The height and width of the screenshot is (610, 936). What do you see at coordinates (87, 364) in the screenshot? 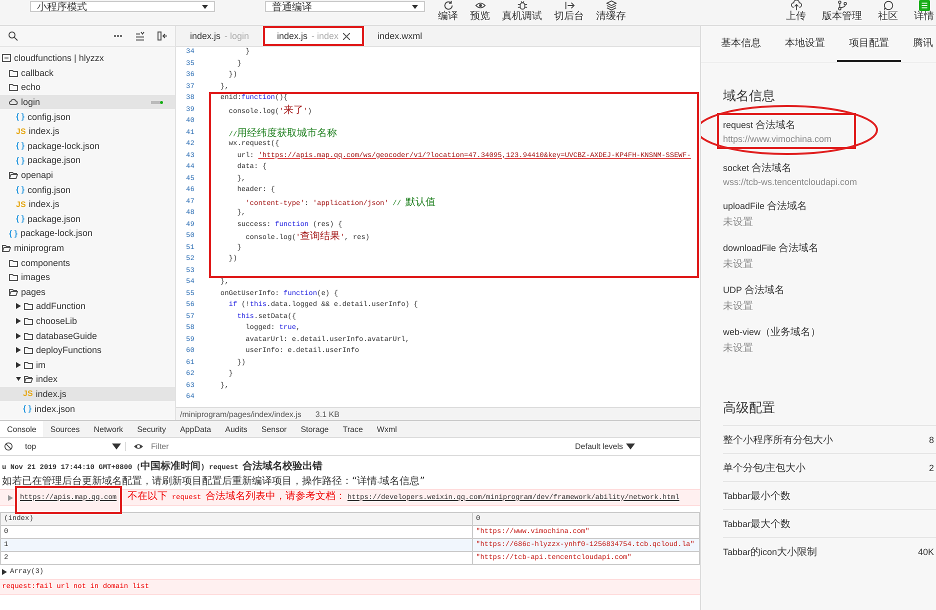
I see `tree-item: im` at bounding box center [87, 364].